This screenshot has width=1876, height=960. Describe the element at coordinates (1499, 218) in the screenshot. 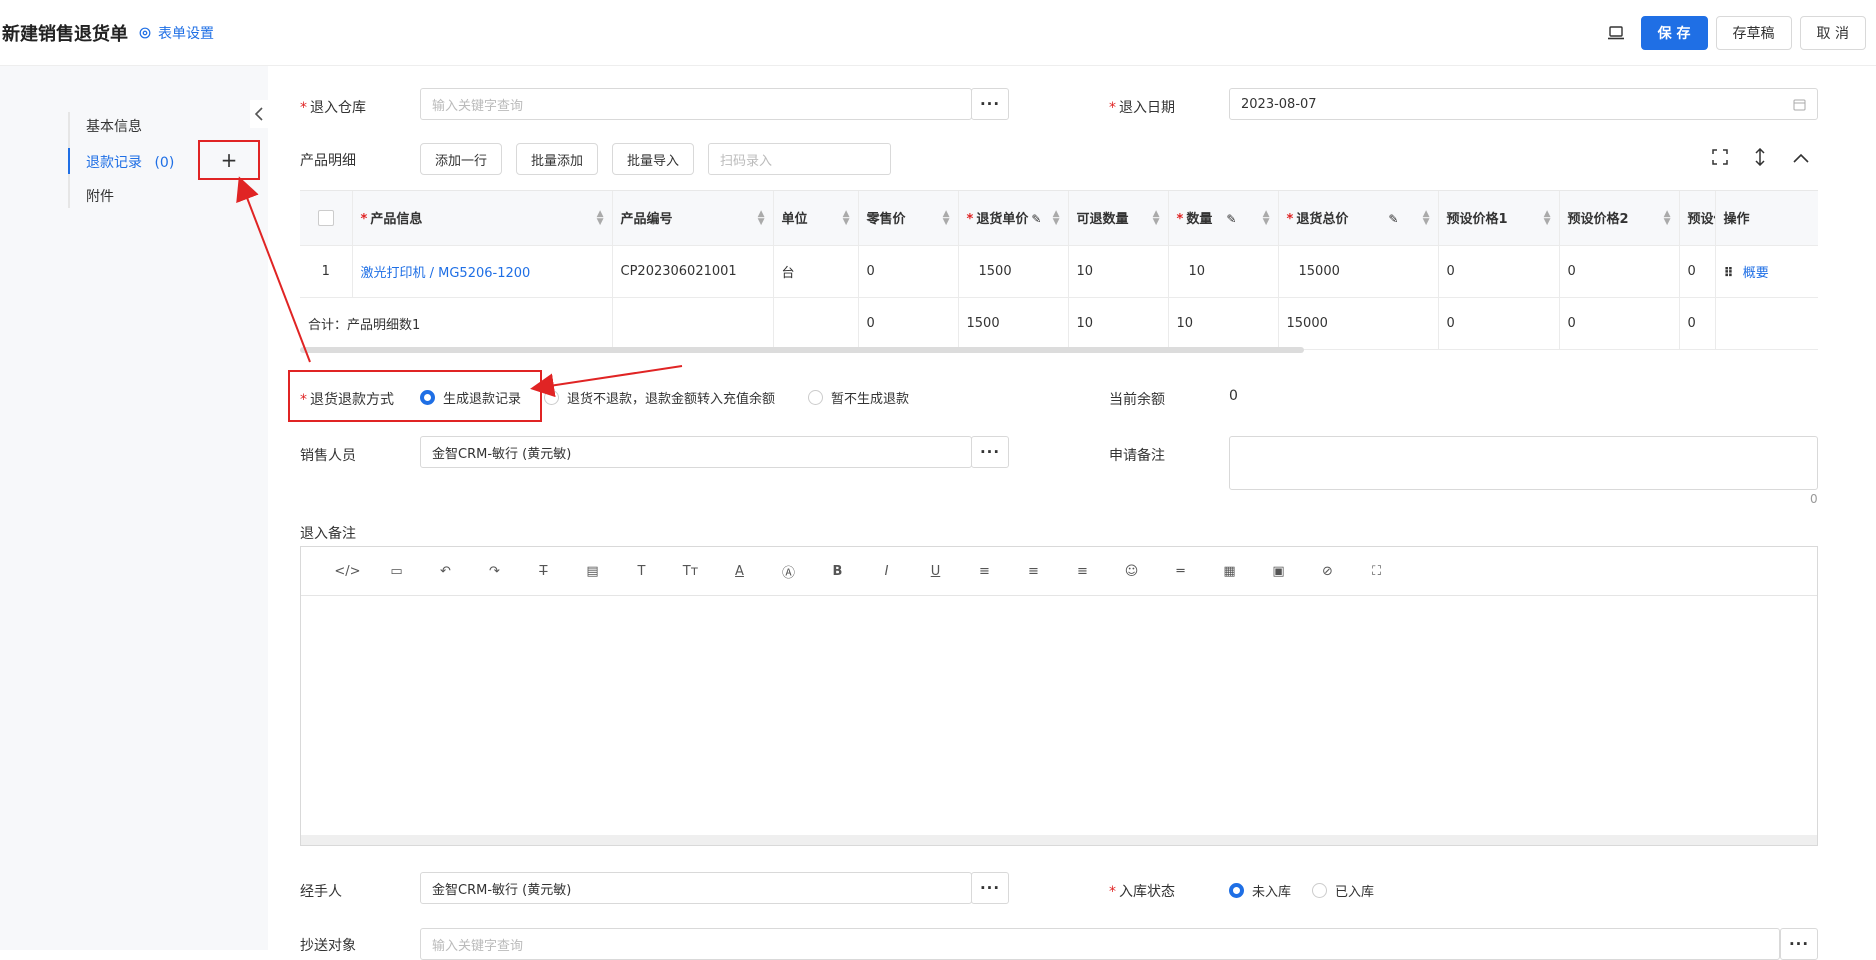

I see `col-preset-price-1: 预设价格1 ▲ ▼` at that location.